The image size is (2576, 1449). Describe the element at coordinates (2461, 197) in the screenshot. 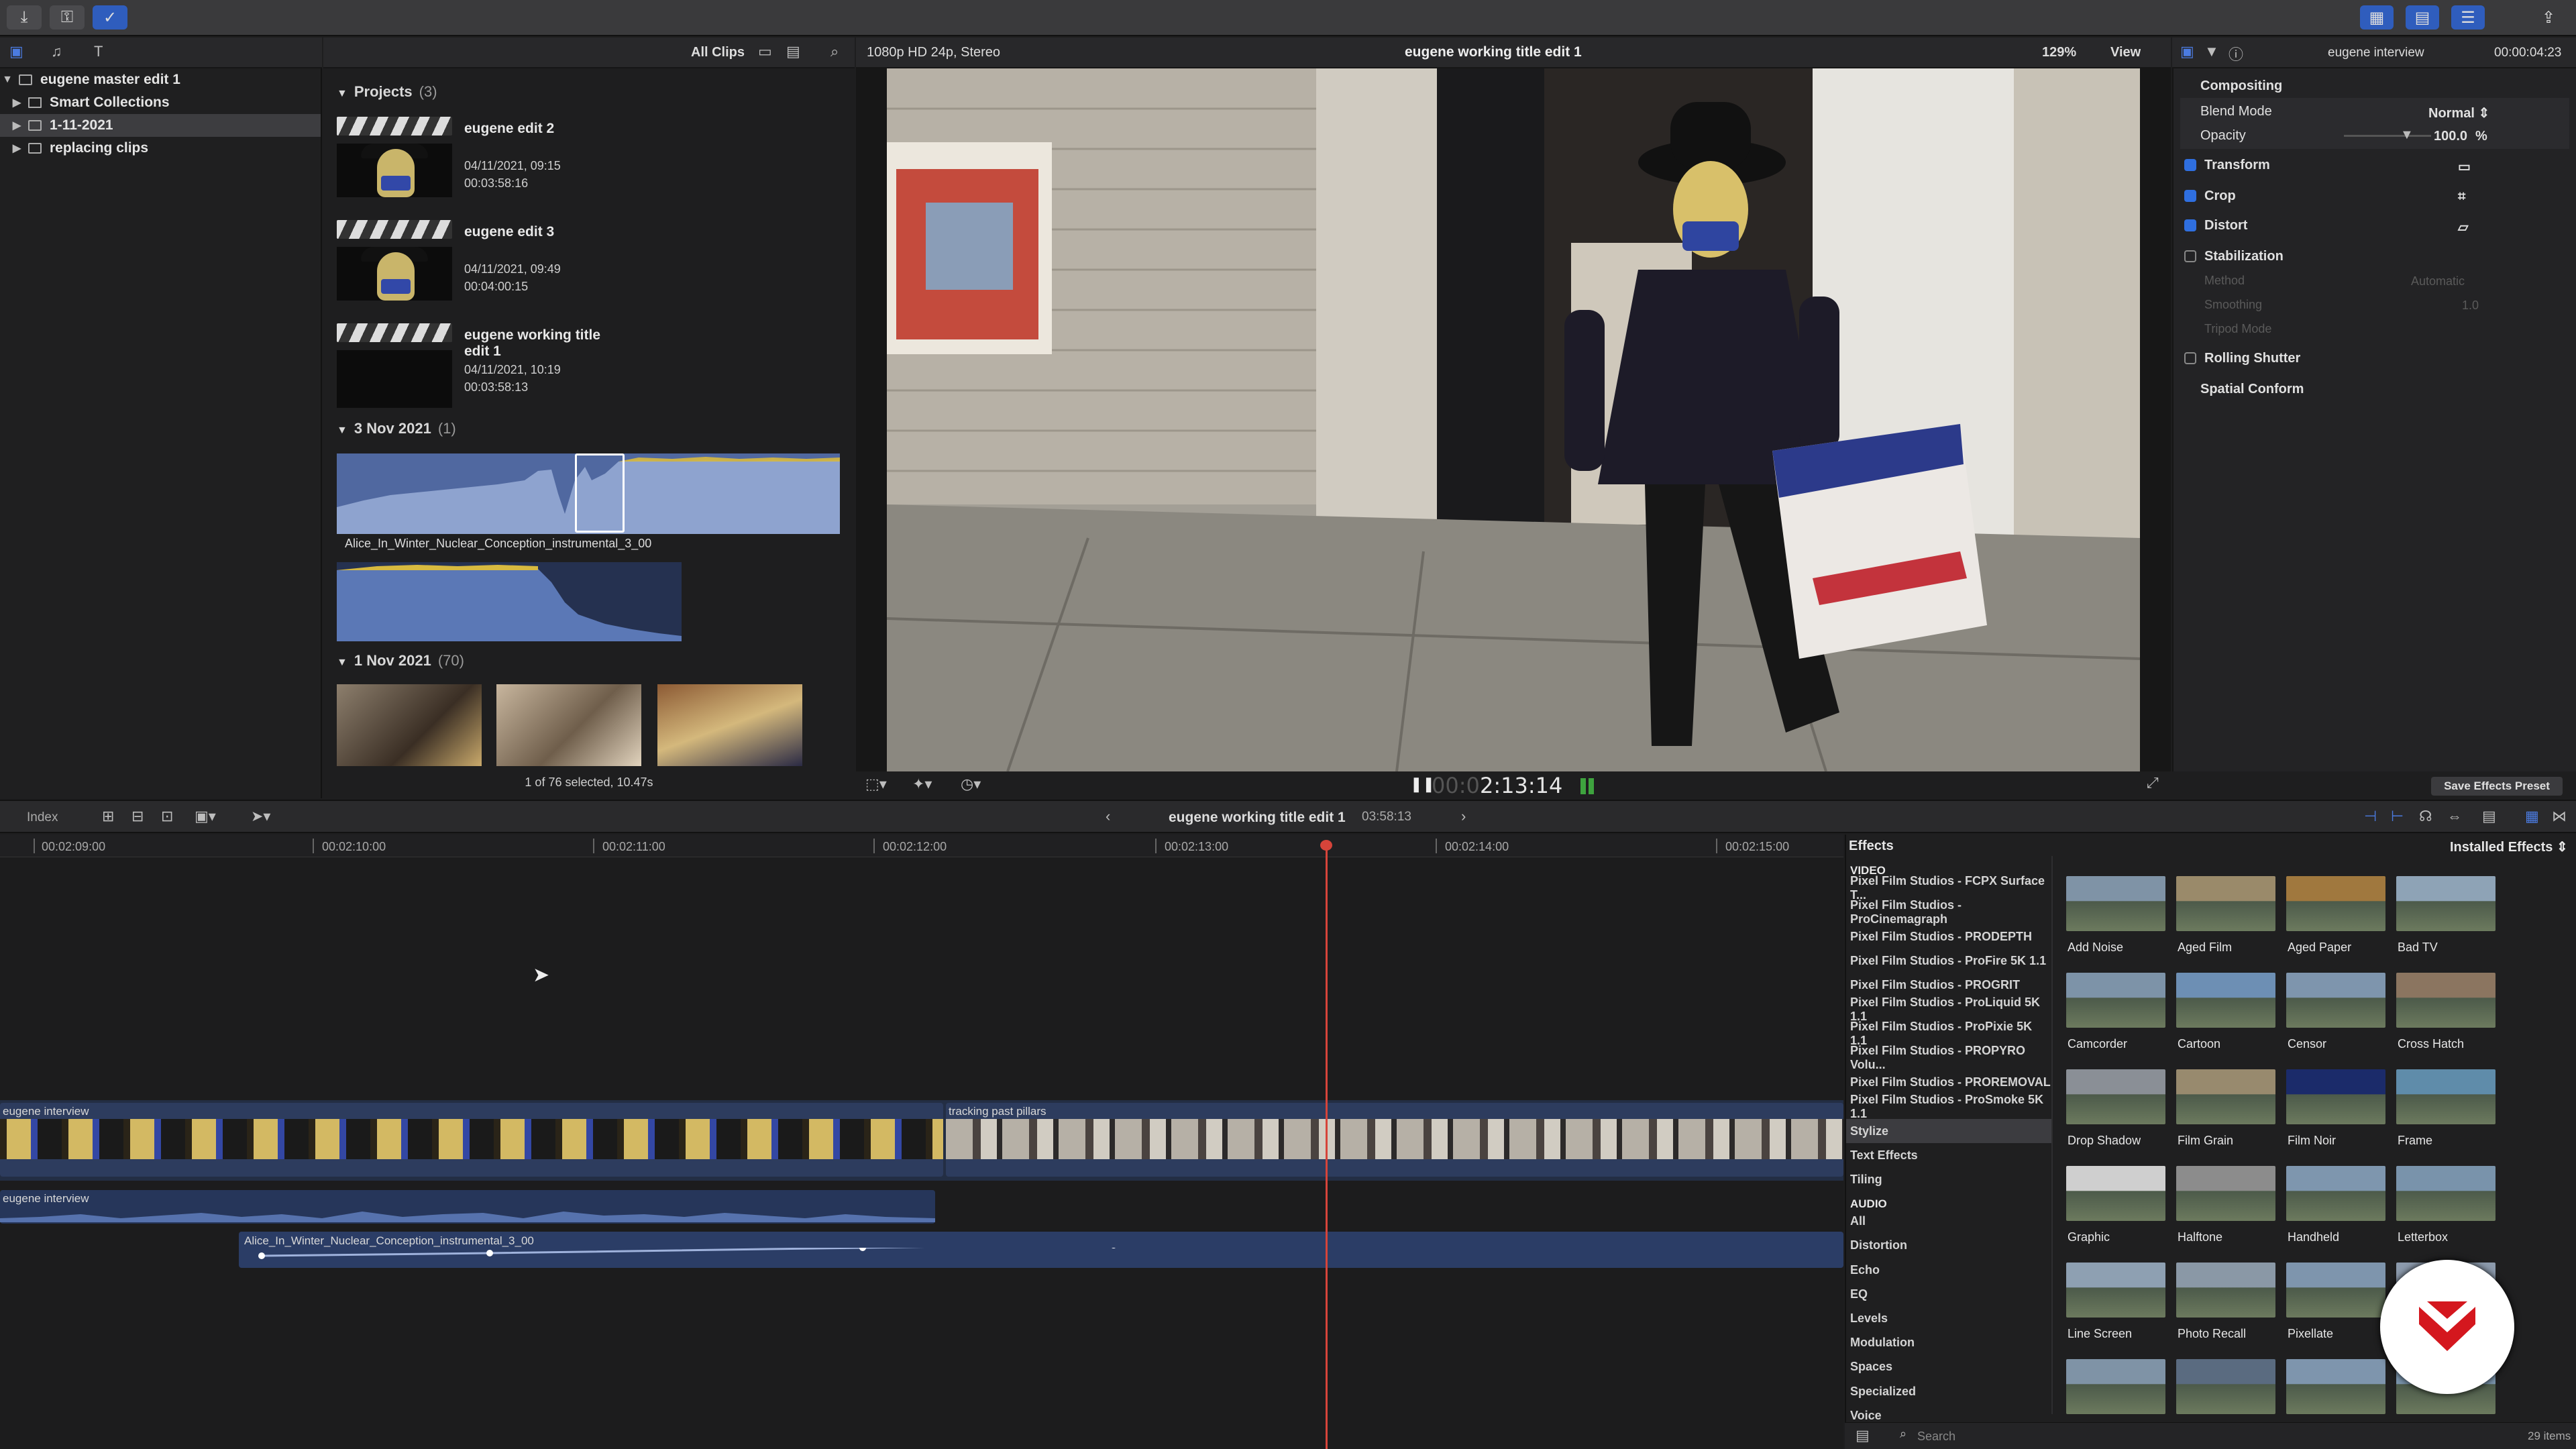

I see `crop-onscreen-icon: ⌗` at that location.